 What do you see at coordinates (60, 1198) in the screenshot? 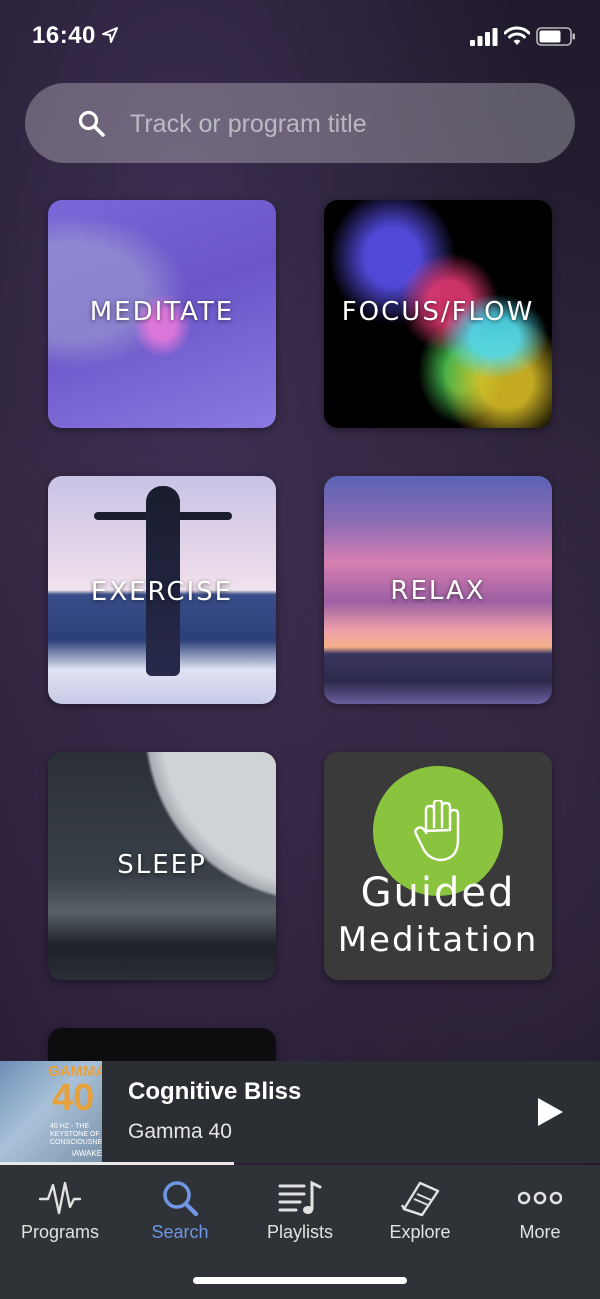
I see `waveform-icon` at bounding box center [60, 1198].